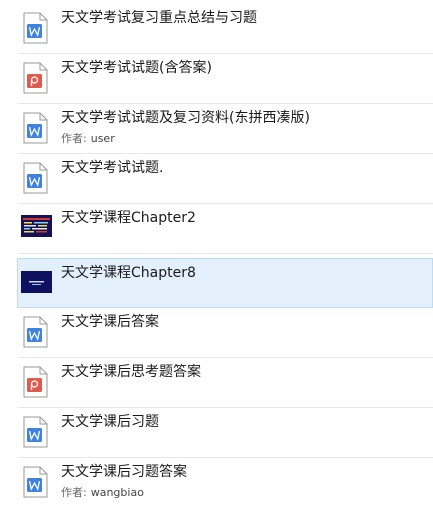 The image size is (433, 507). I want to click on list-item: 天文学课后思考题答案, so click(216, 383).